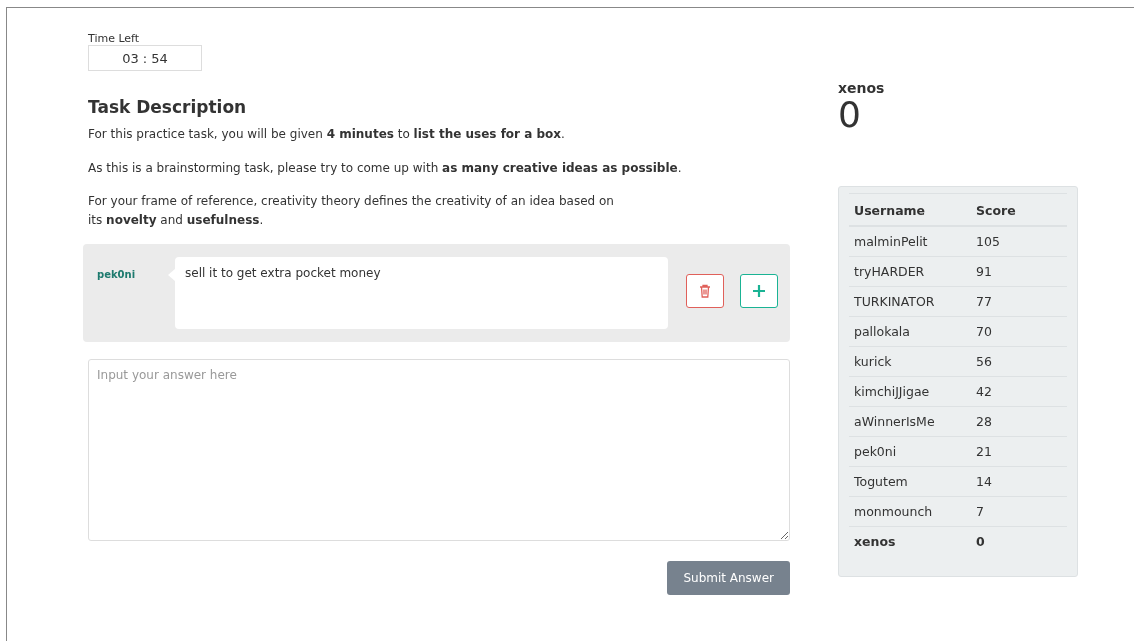 This screenshot has height=641, width=1134. What do you see at coordinates (1019, 451) in the screenshot?
I see `score-cell: 21` at bounding box center [1019, 451].